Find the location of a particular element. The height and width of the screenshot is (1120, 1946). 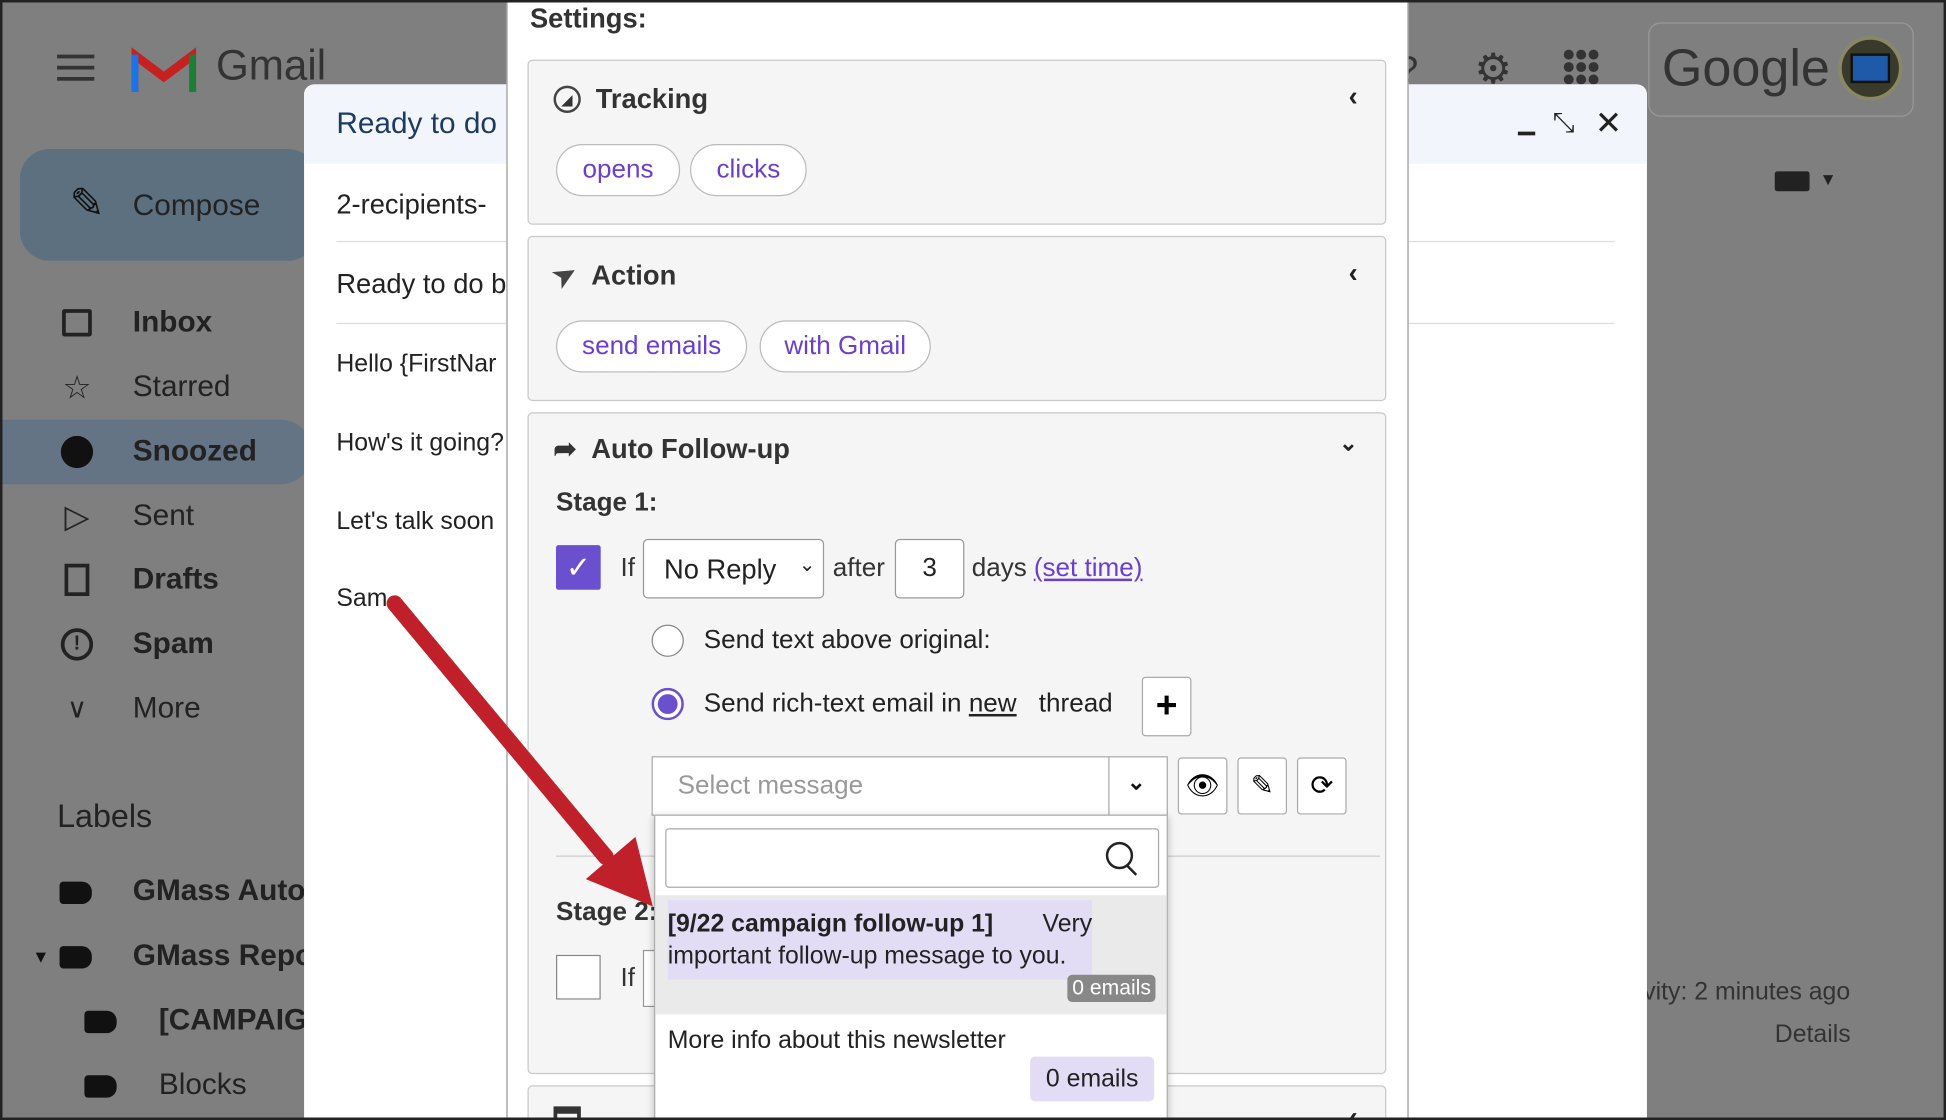

annotation-arrow is located at coordinates (519, 751).